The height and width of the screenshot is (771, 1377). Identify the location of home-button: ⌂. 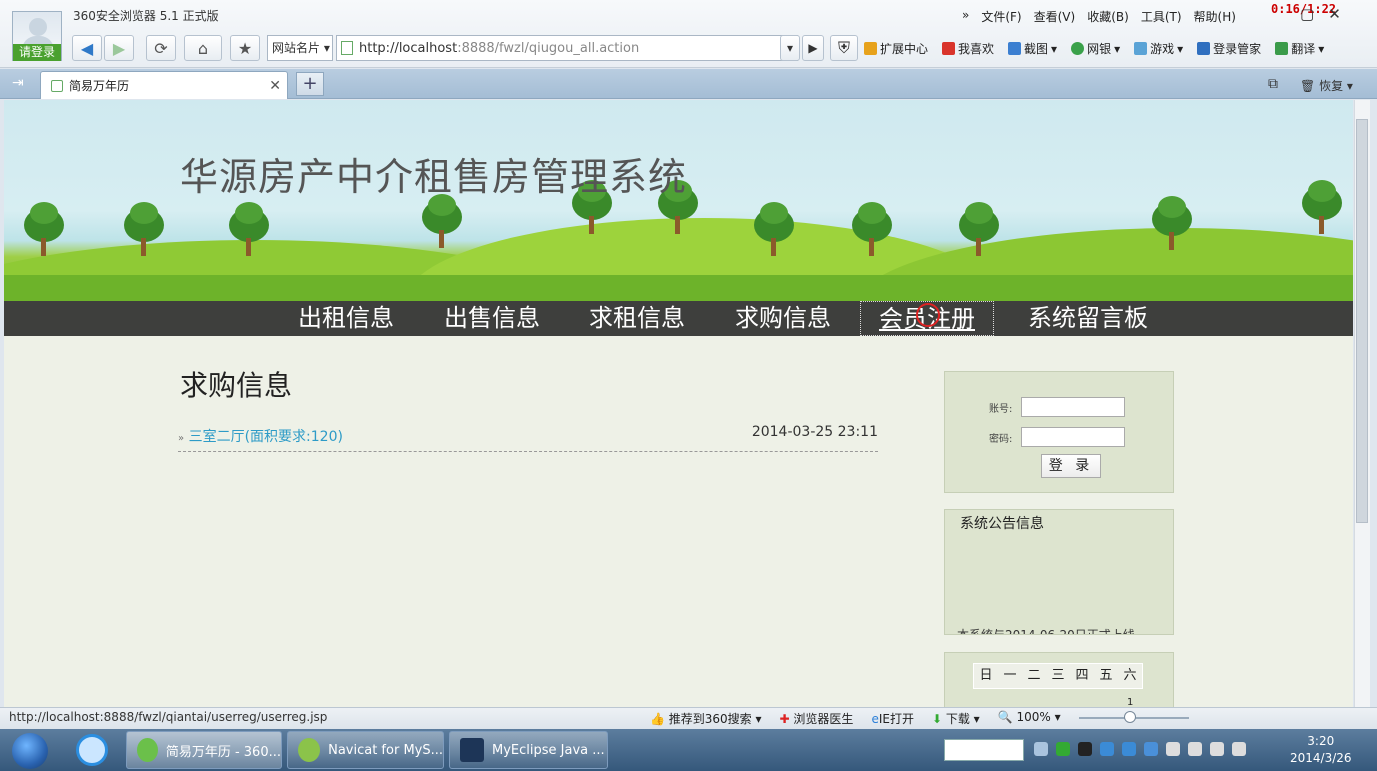
(203, 48).